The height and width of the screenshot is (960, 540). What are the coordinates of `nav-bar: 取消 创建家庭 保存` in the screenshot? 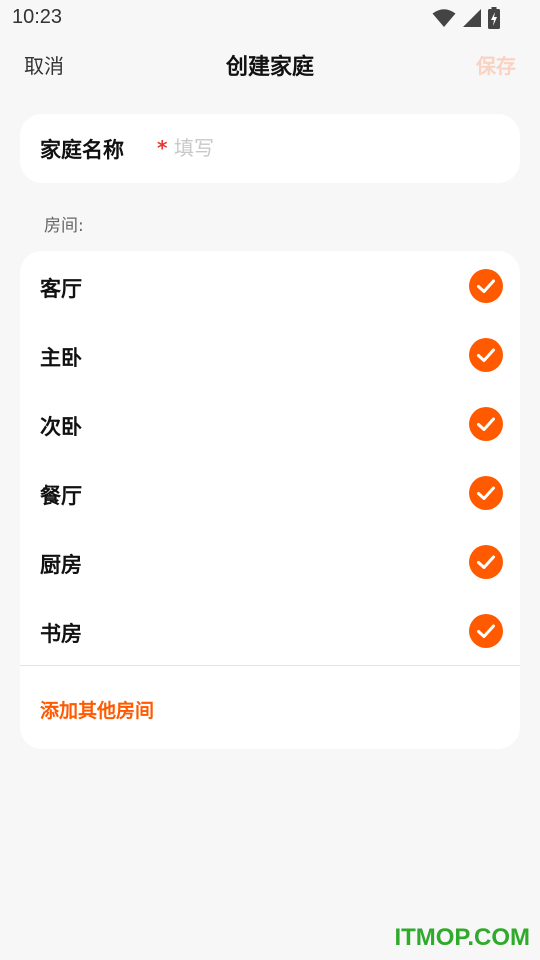 It's located at (270, 65).